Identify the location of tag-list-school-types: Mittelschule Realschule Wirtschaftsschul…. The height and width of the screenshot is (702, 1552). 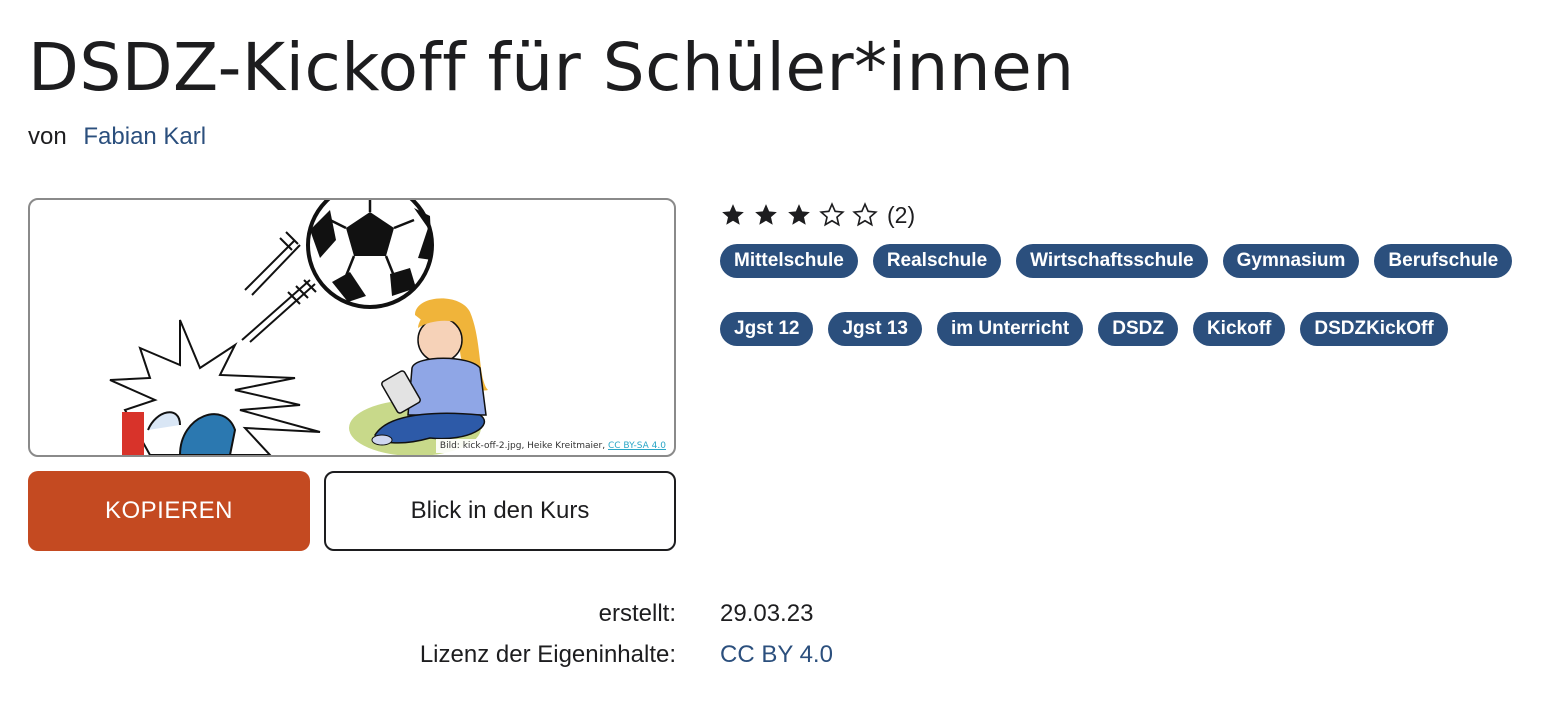
(1123, 261).